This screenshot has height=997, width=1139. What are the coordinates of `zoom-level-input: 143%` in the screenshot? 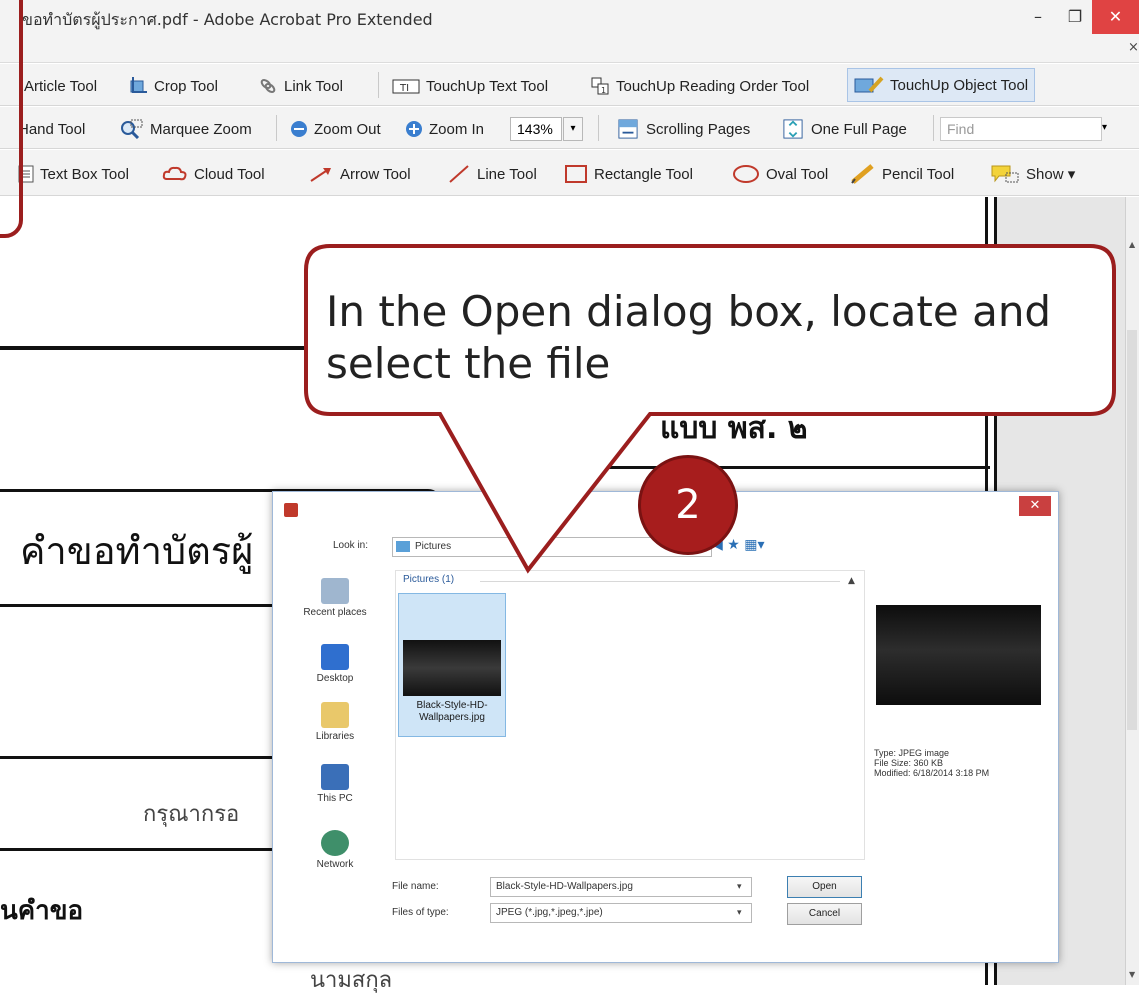 It's located at (536, 129).